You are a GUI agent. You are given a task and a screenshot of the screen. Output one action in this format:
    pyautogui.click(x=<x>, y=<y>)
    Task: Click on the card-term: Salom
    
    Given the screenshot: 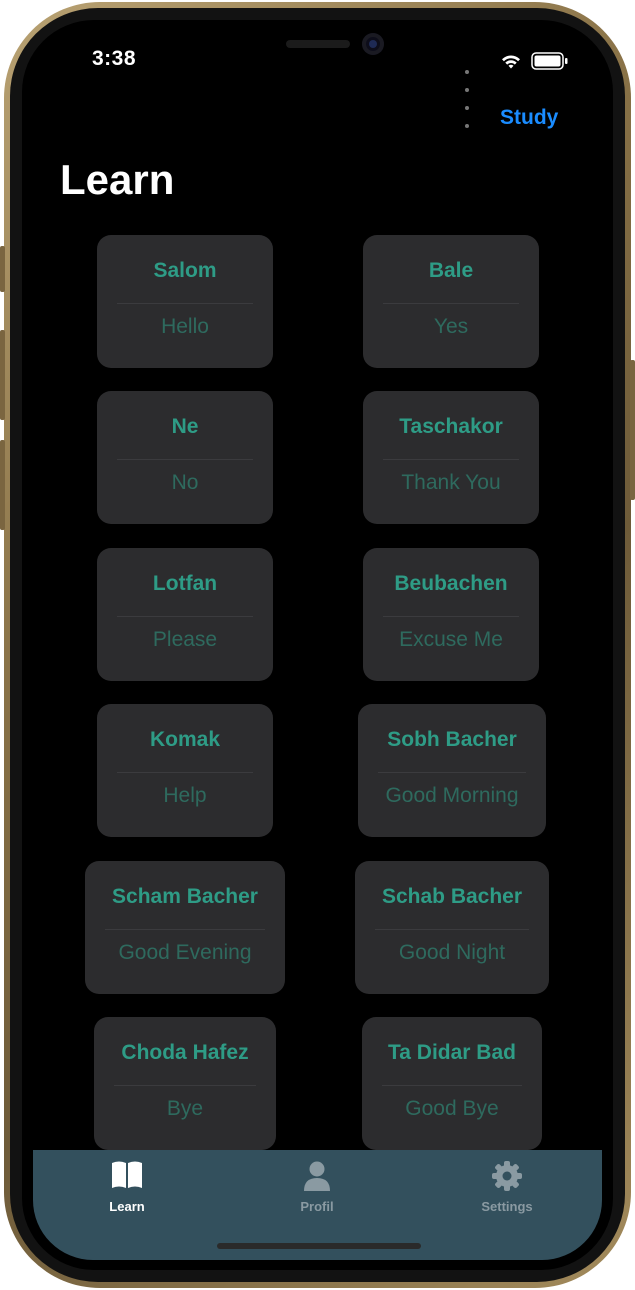 What is the action you would take?
    pyautogui.click(x=185, y=270)
    